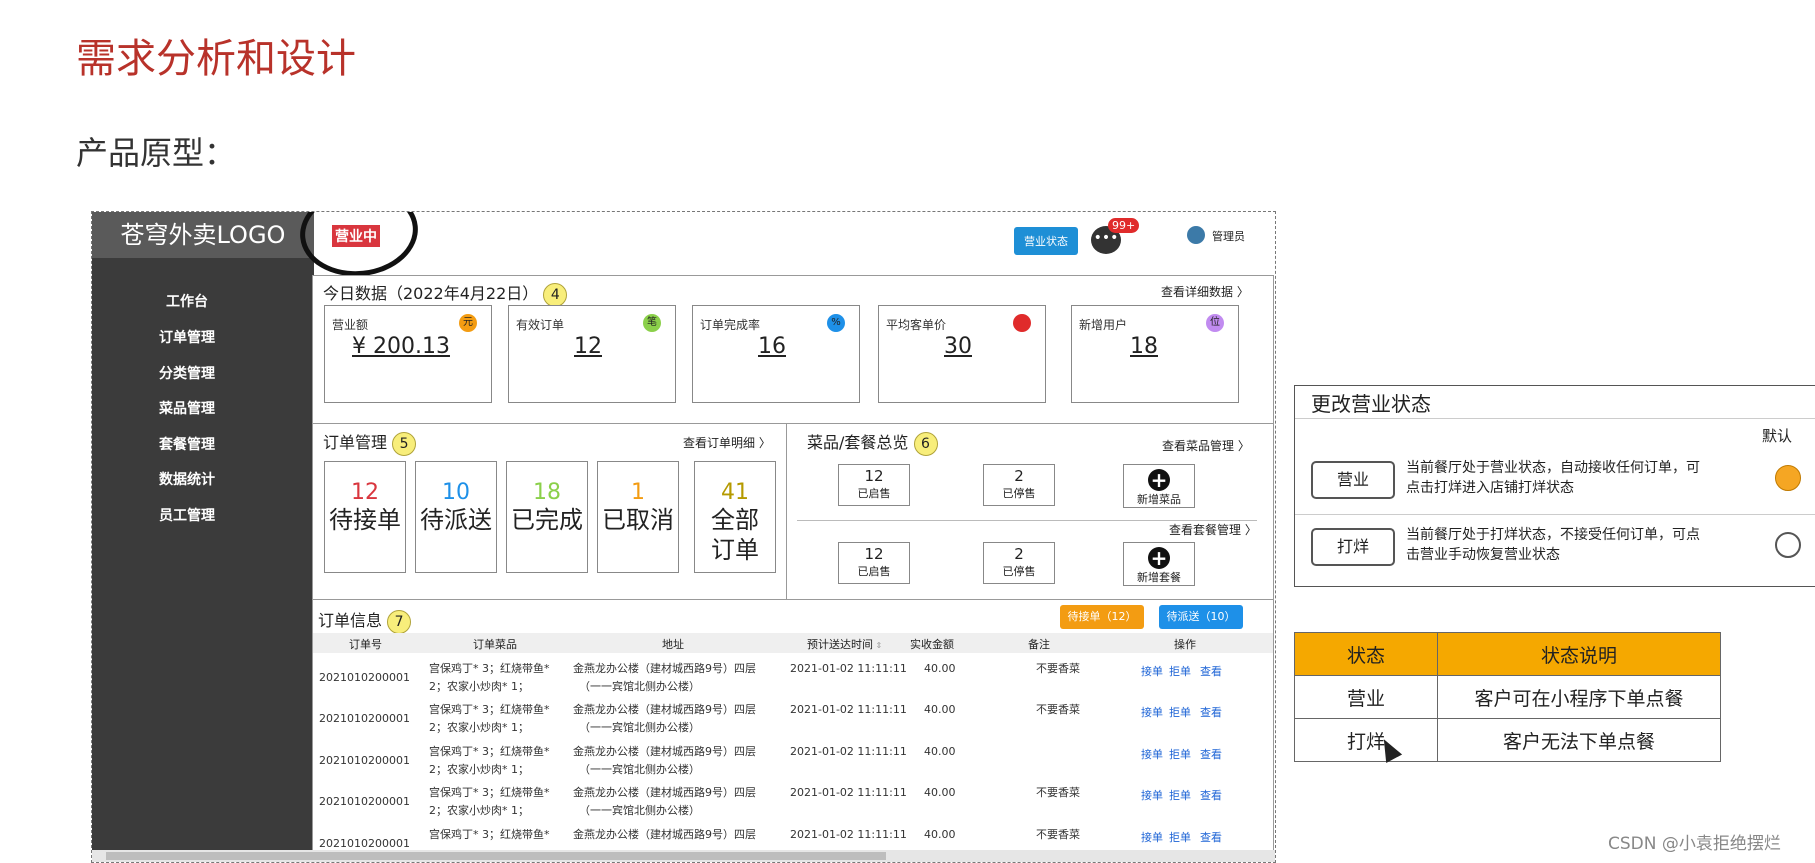 The width and height of the screenshot is (1815, 863). I want to click on metric-value: 30, so click(958, 346).